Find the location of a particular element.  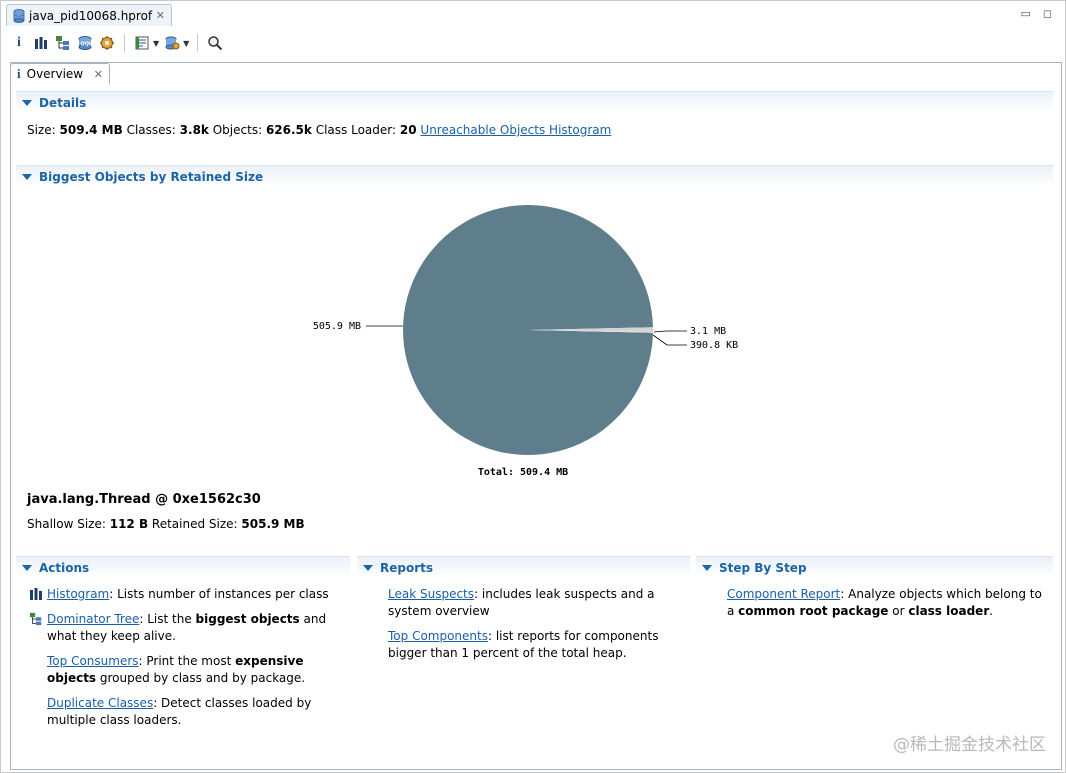

run-report-icon is located at coordinates (142, 43).